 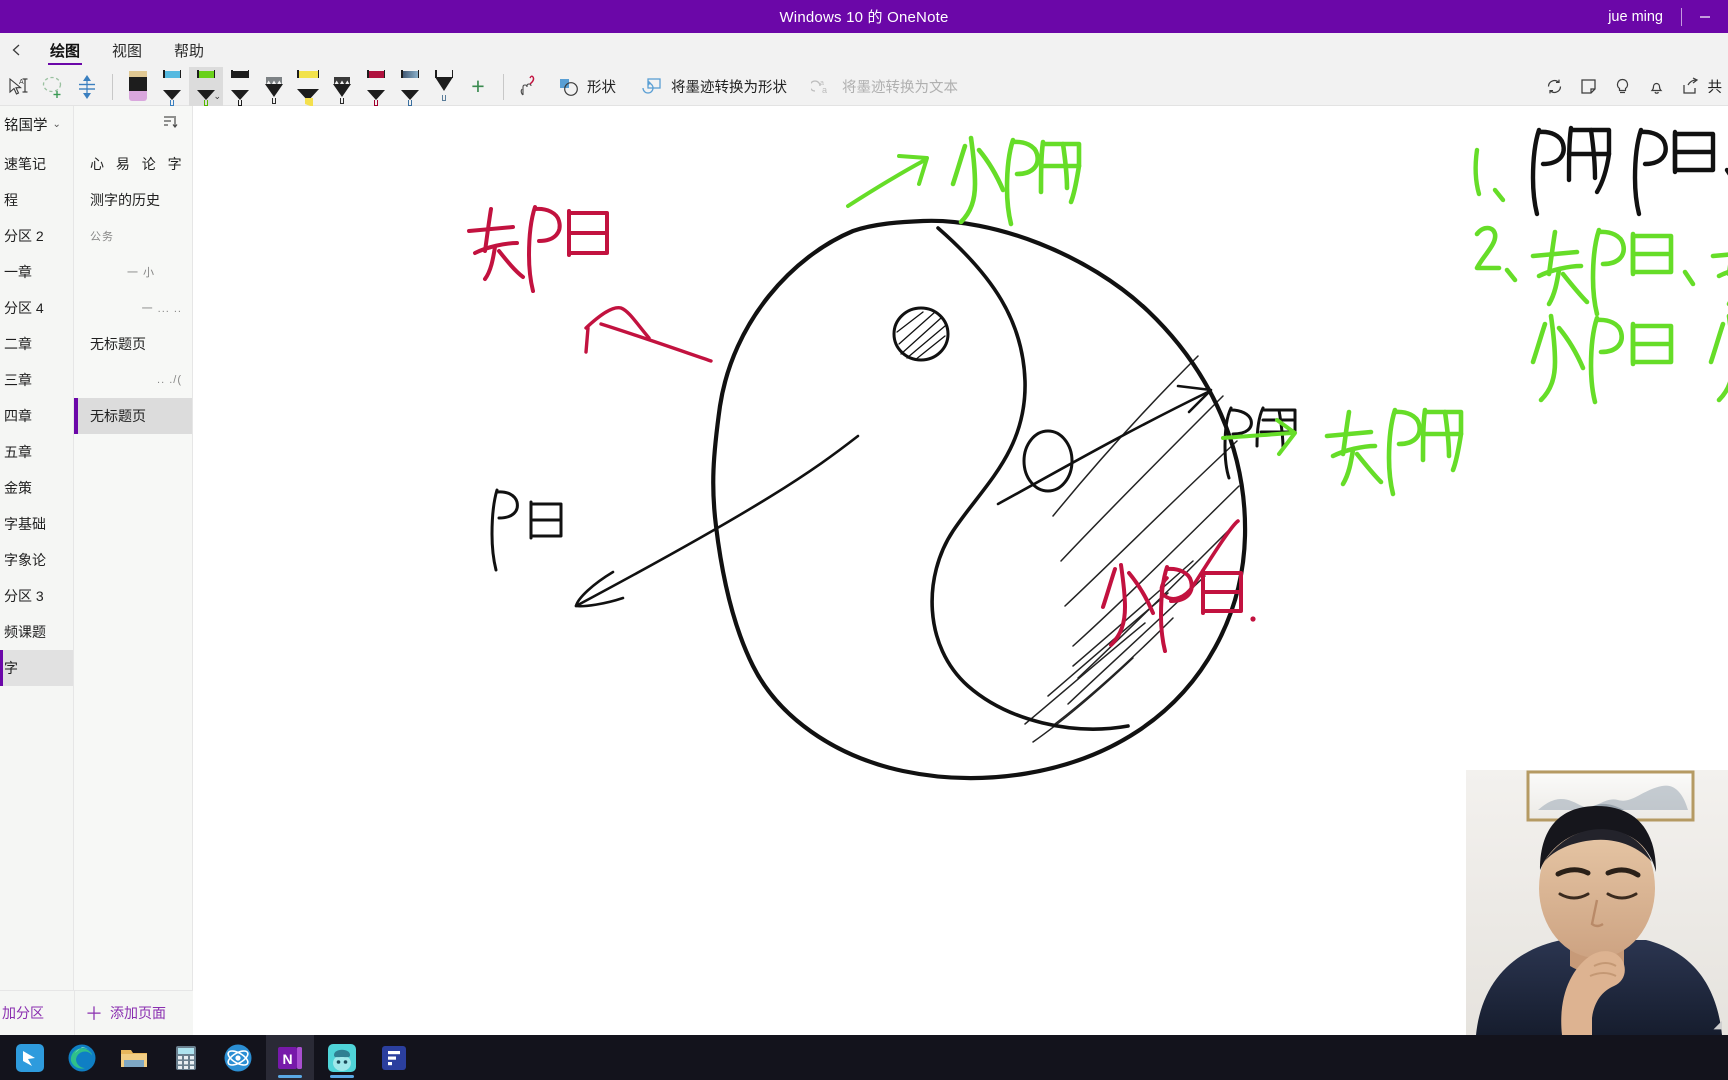 I want to click on pen-crimson, so click(x=376, y=86).